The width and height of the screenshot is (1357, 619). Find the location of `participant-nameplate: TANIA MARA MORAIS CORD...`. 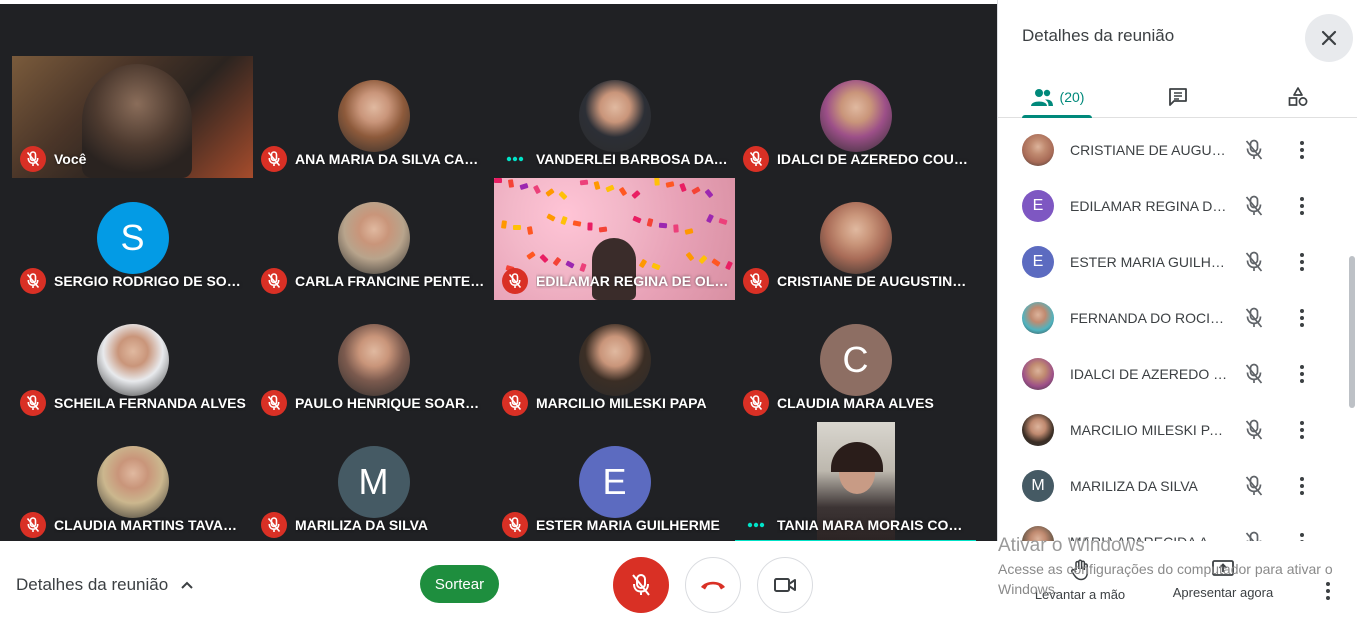

participant-nameplate: TANIA MARA MORAIS CORD... is located at coordinates (856, 525).